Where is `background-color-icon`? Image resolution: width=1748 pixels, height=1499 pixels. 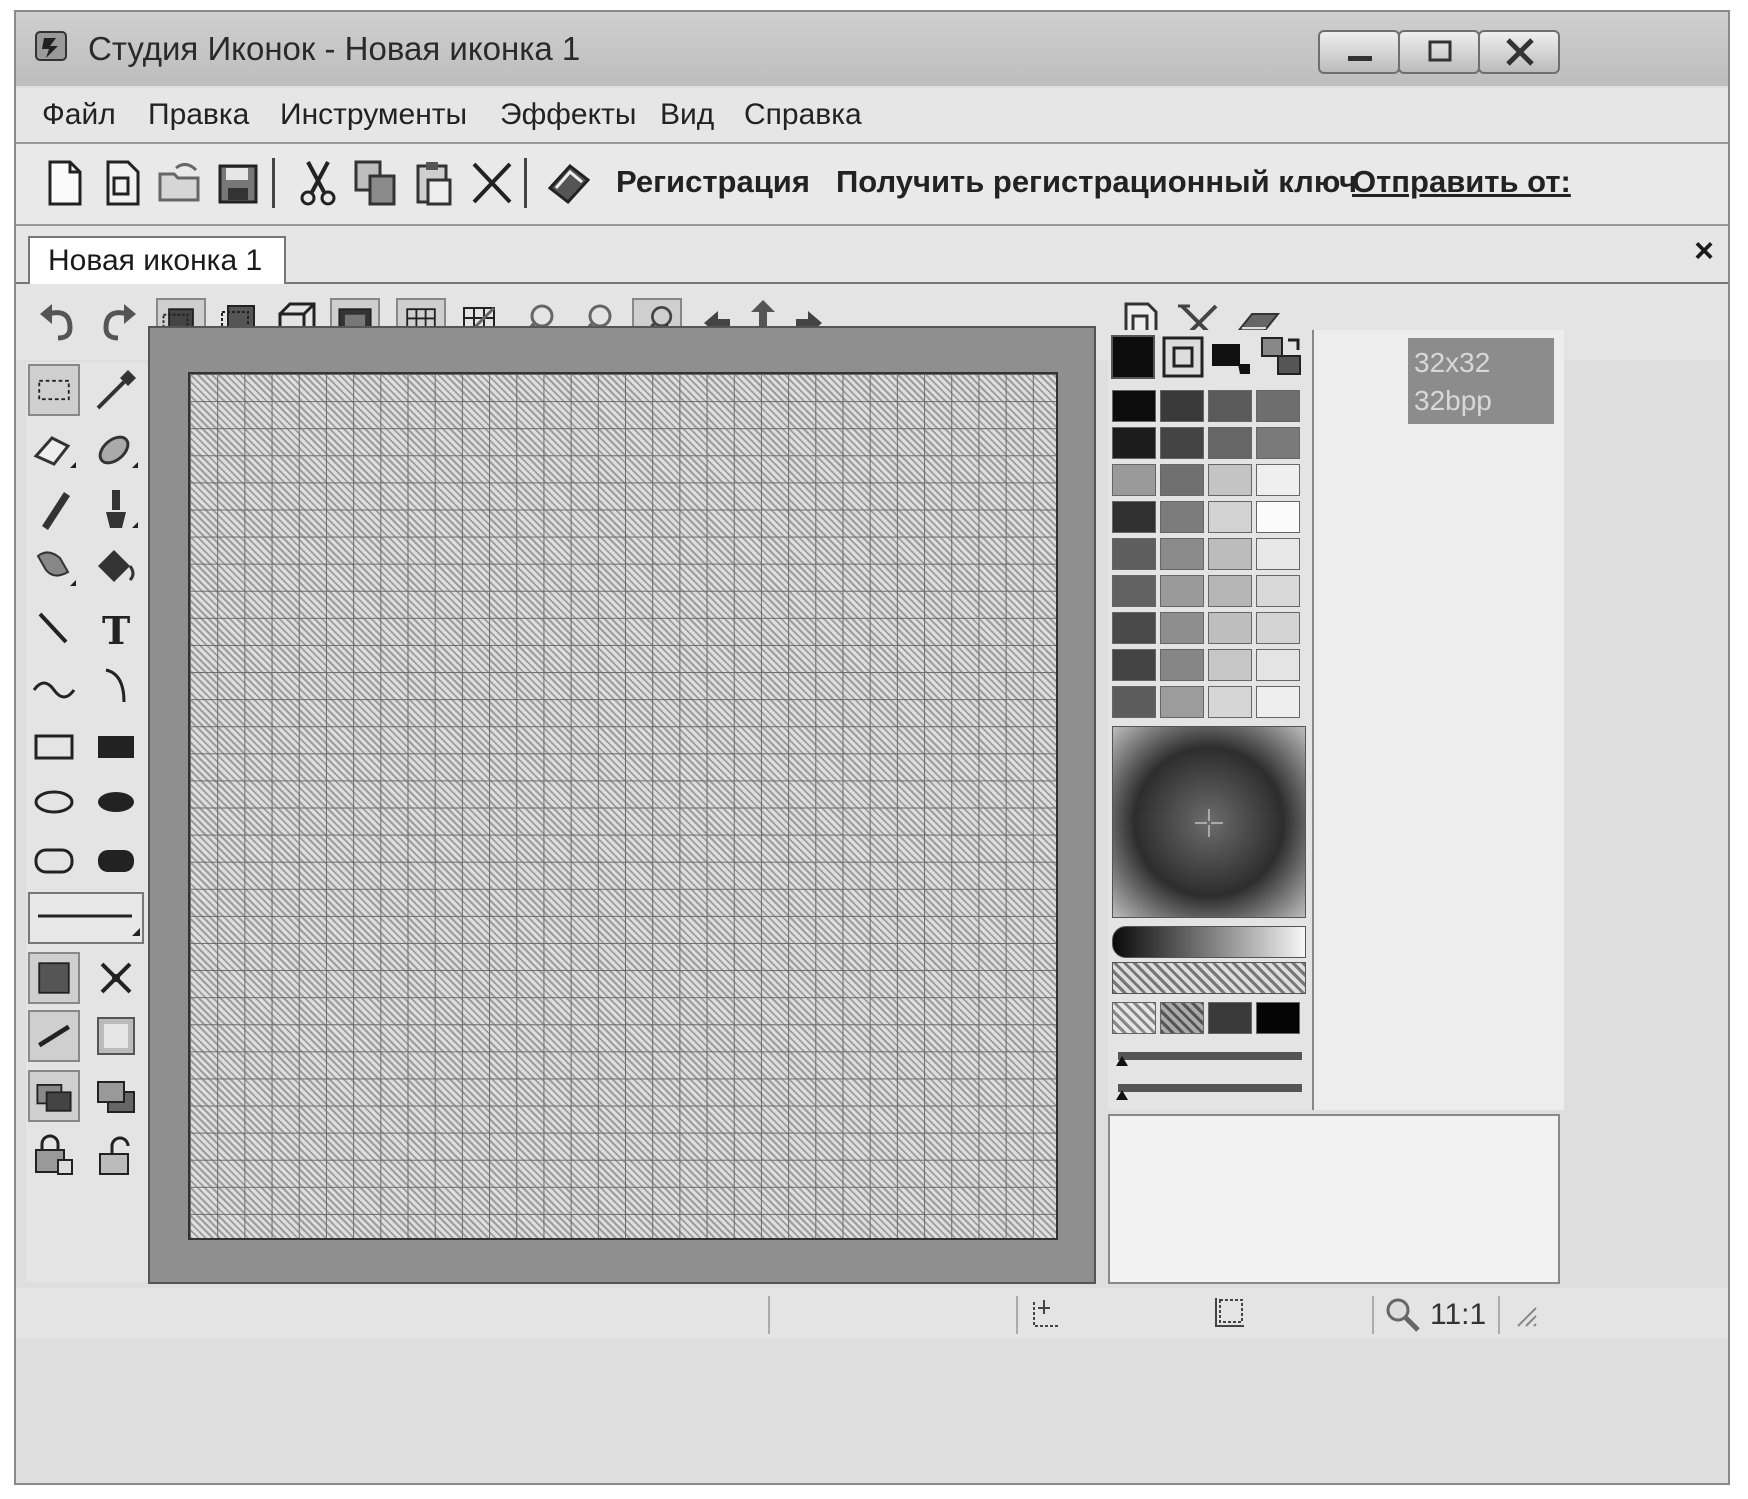
background-color-icon is located at coordinates (1231, 357).